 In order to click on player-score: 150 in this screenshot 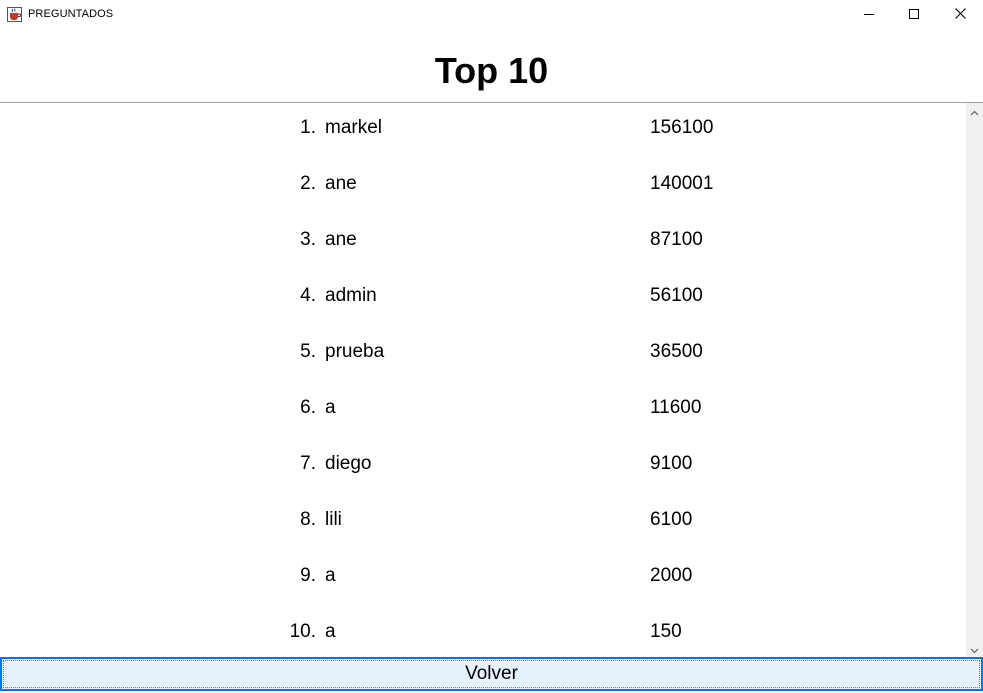, I will do `click(666, 631)`.